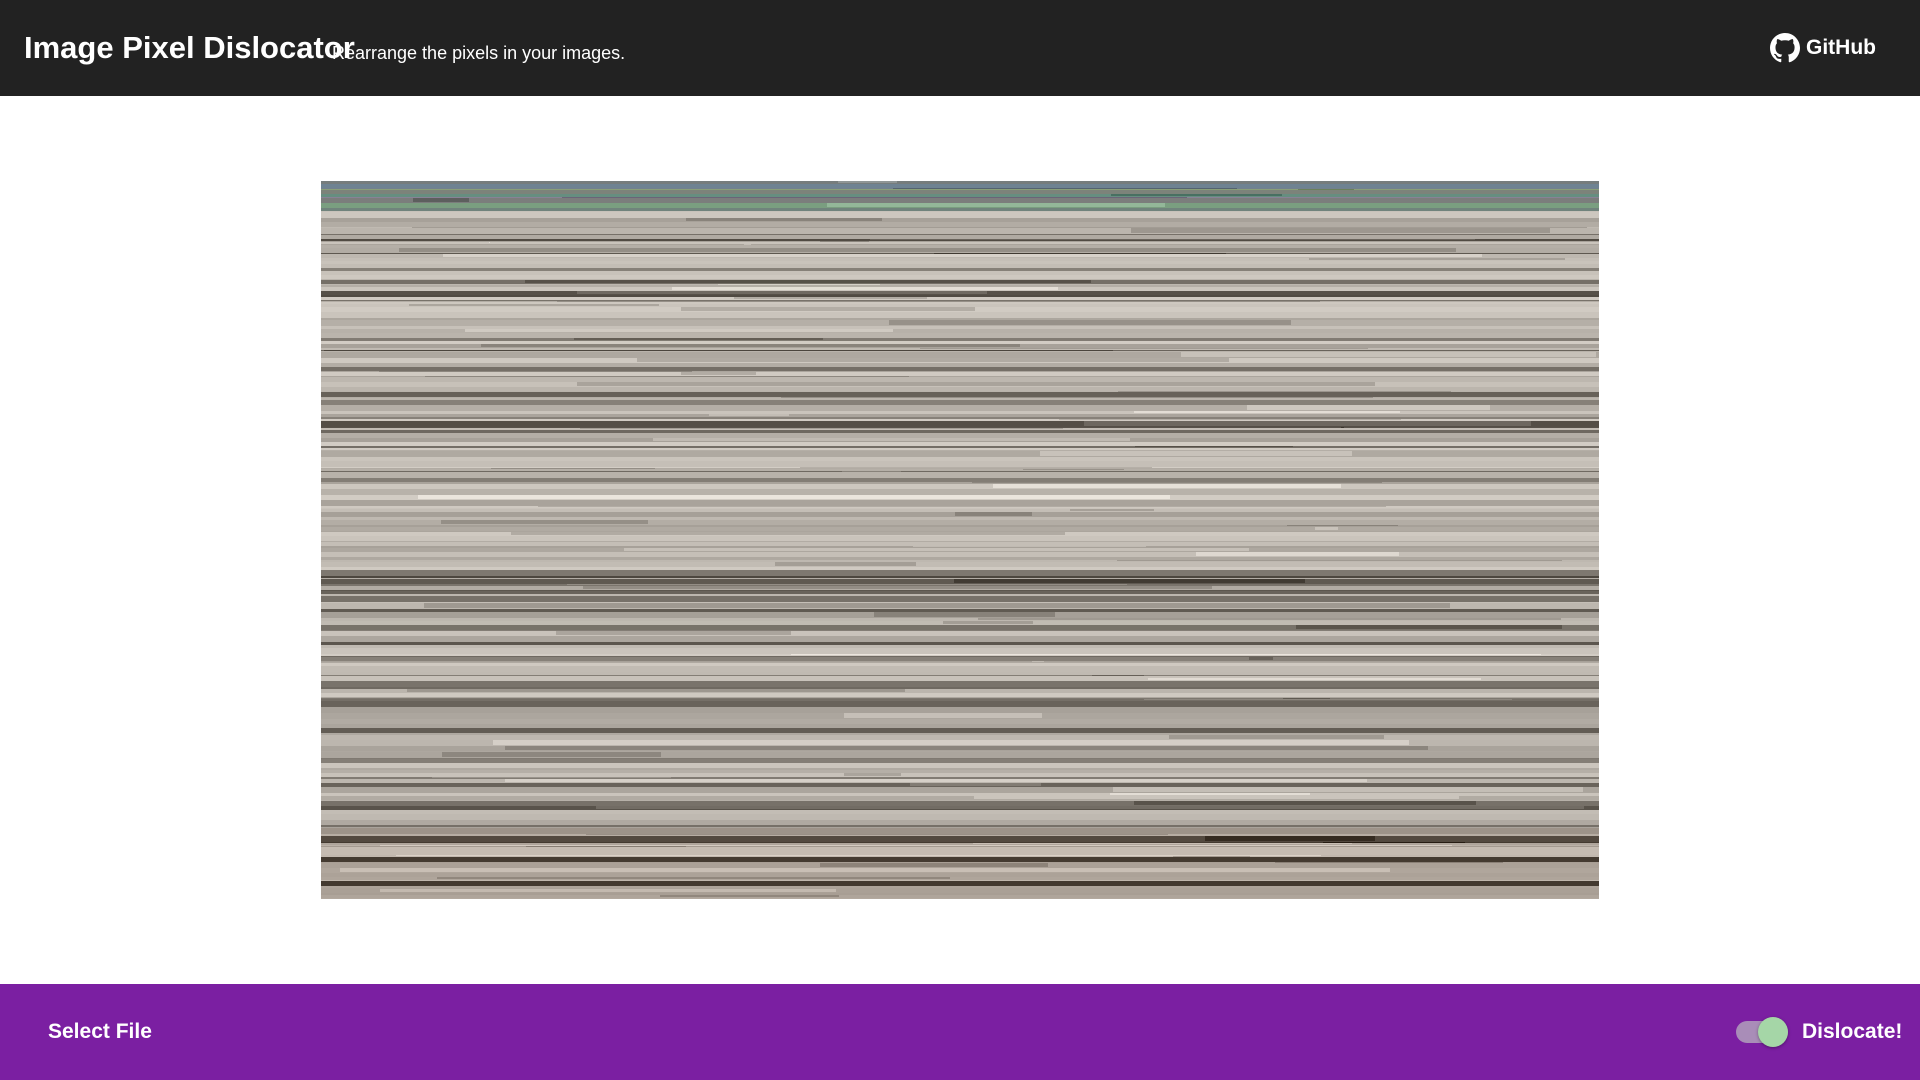  I want to click on dislocate-toggle: Dislocate!, so click(1819, 1032).